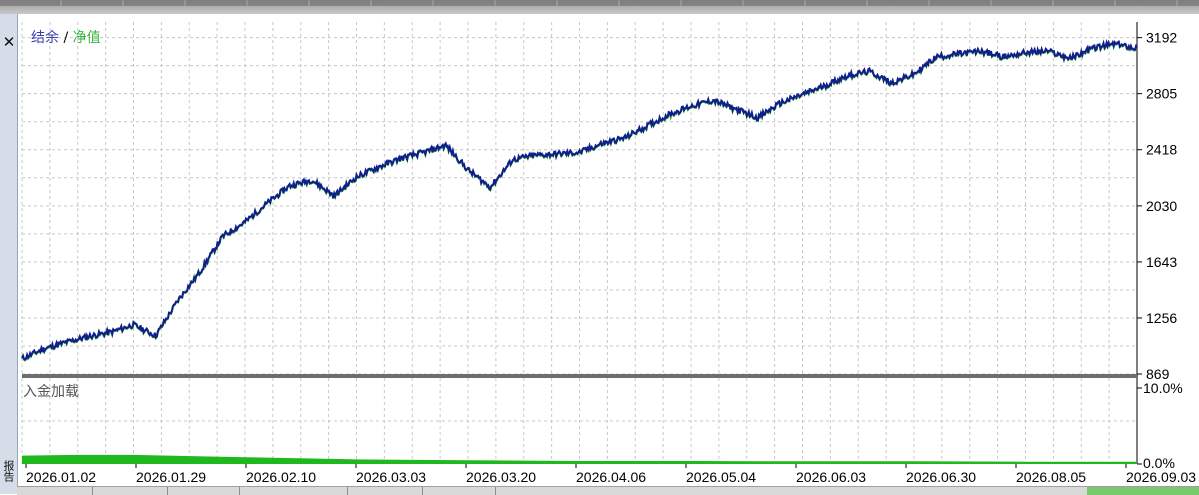 The image size is (1199, 495). What do you see at coordinates (1161, 318) in the screenshot?
I see `y-tick-label: 1256` at bounding box center [1161, 318].